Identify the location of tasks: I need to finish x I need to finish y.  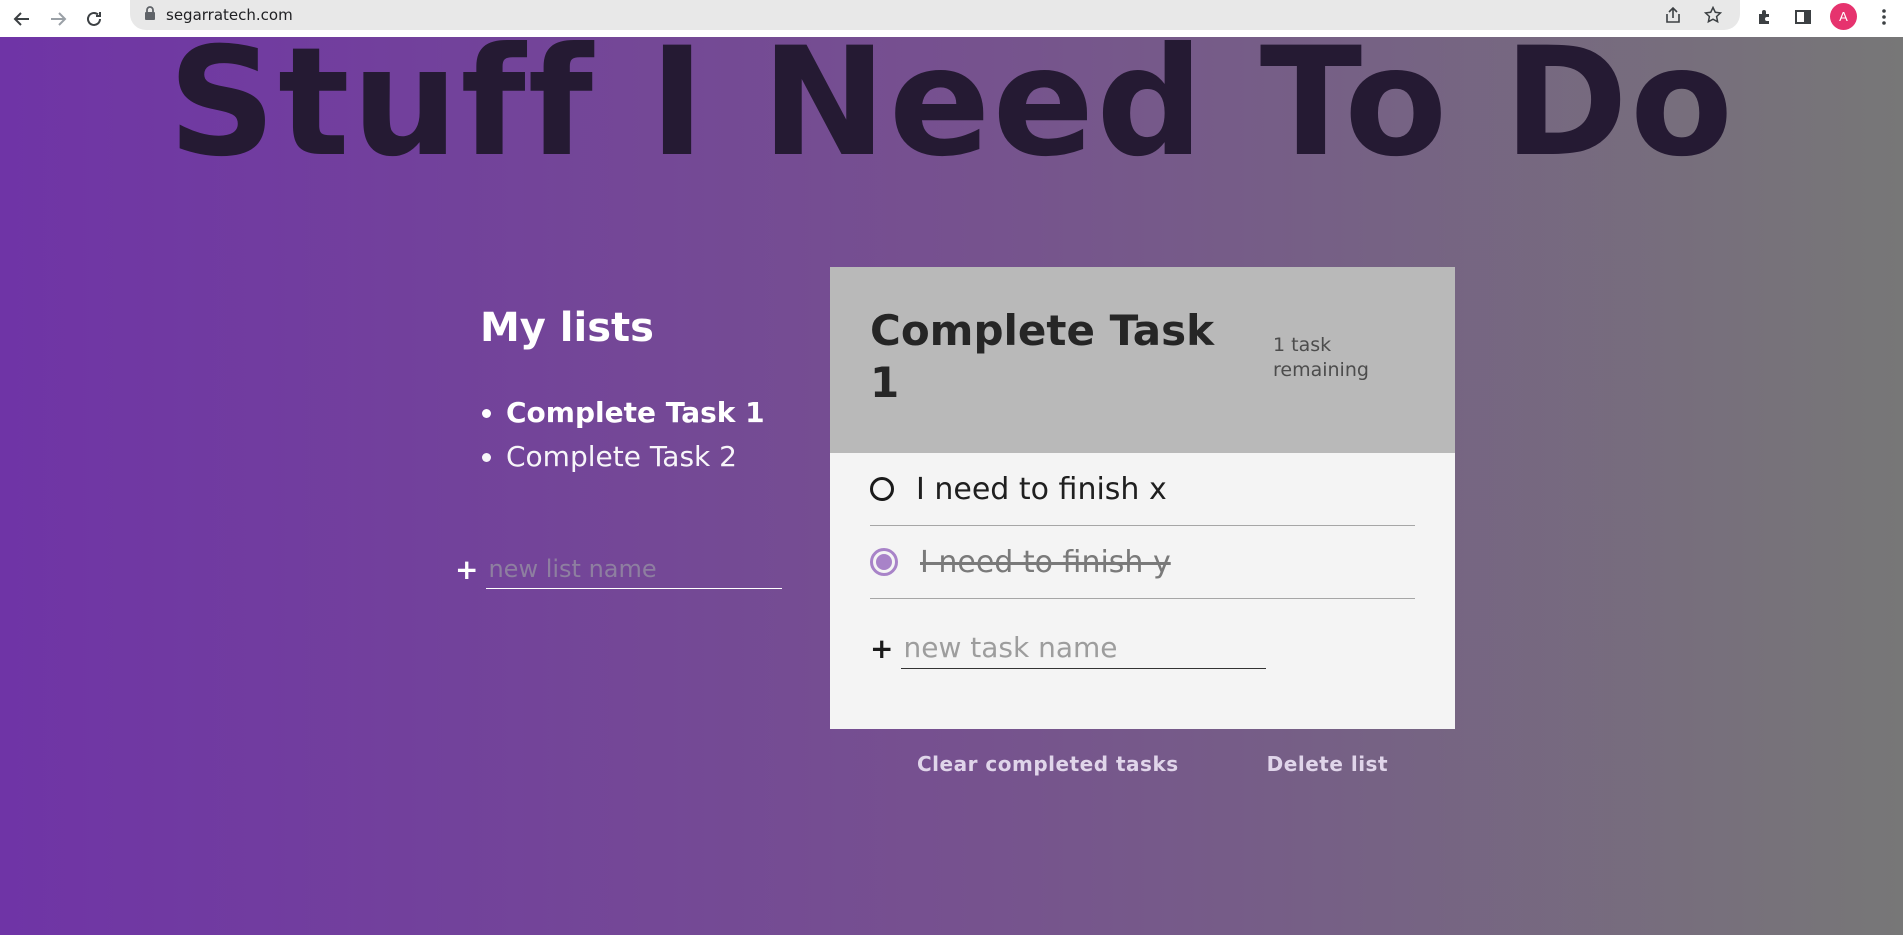
(1142, 526).